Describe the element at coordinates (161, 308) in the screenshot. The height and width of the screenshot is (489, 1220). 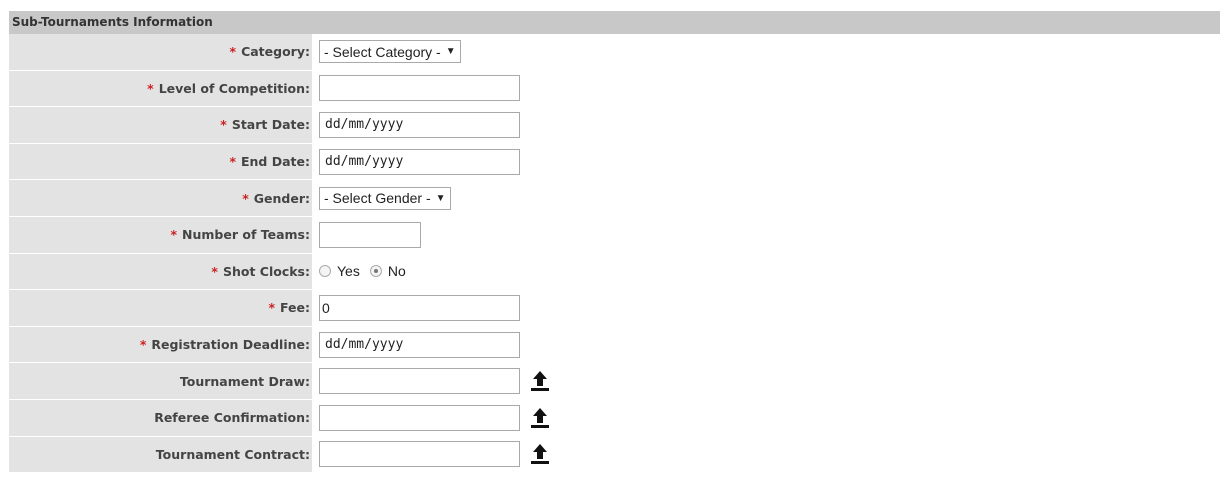
I see `fee-label: * Fee:` at that location.